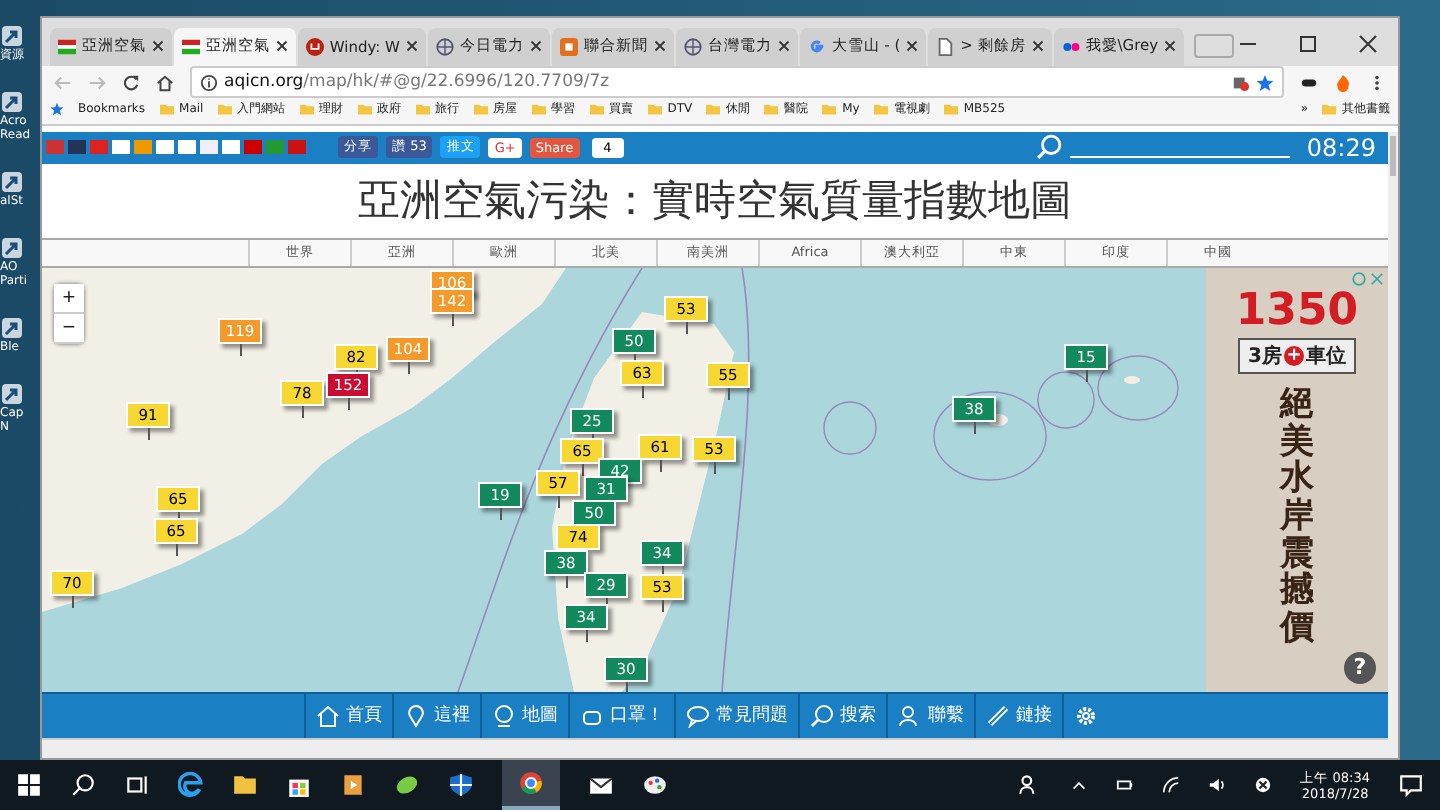 Image resolution: width=1440 pixels, height=810 pixels. Describe the element at coordinates (69, 298) in the screenshot. I see `zoom-button: +` at that location.